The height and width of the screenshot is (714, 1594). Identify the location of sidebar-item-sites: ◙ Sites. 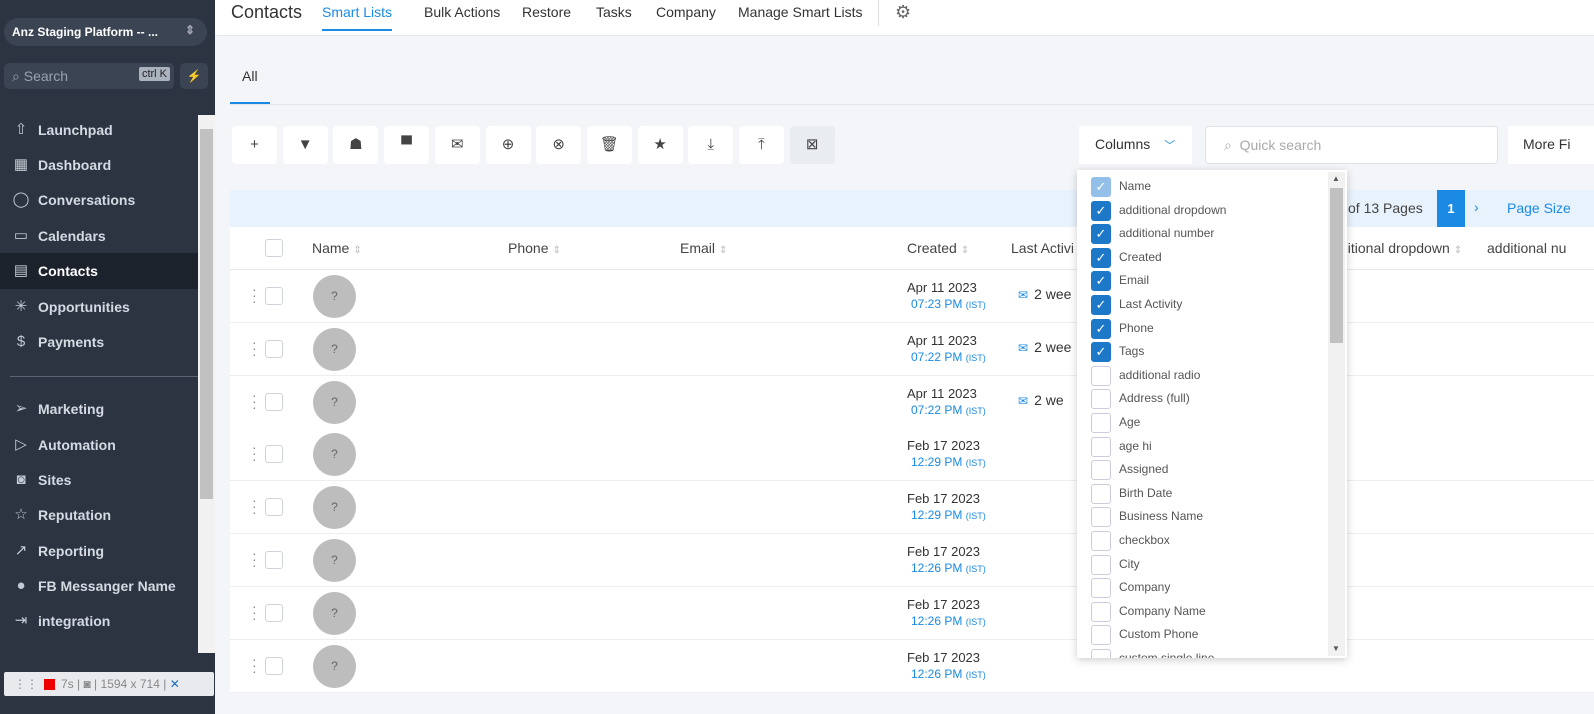
(99, 480).